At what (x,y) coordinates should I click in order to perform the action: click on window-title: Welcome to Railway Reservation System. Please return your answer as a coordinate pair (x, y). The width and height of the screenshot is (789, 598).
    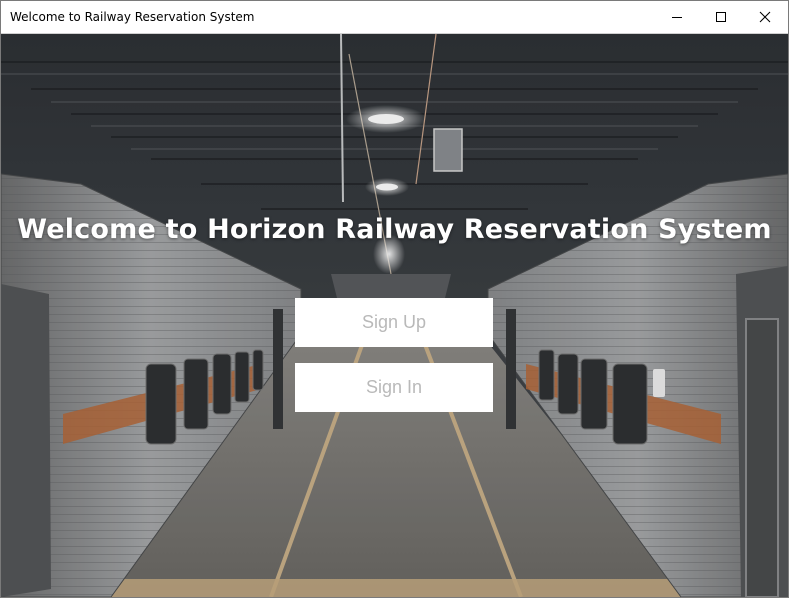
    Looking at the image, I should click on (132, 17).